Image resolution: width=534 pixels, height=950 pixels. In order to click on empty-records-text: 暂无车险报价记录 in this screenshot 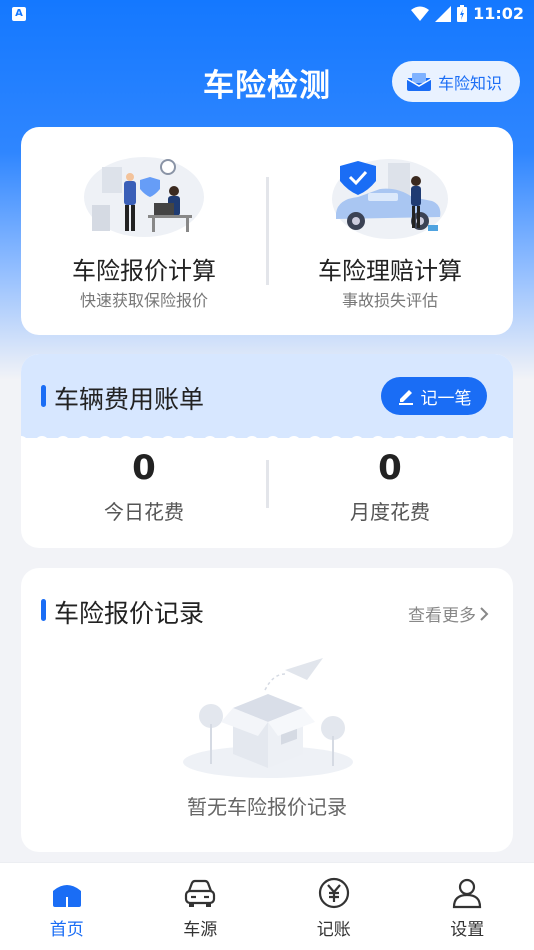, I will do `click(267, 807)`.